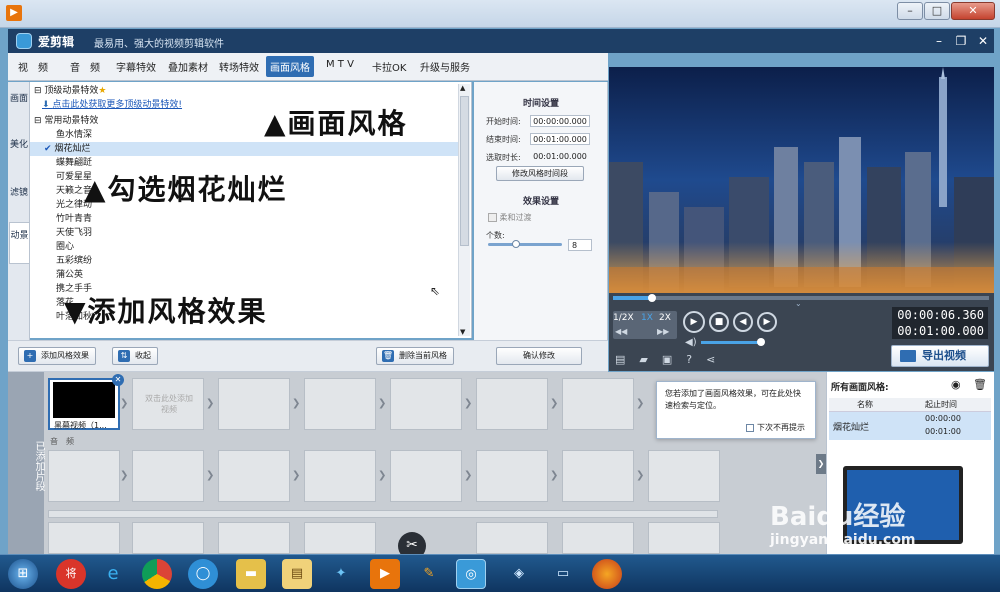 The width and height of the screenshot is (1000, 592). I want to click on side-tab-motion: 动景, so click(19, 243).